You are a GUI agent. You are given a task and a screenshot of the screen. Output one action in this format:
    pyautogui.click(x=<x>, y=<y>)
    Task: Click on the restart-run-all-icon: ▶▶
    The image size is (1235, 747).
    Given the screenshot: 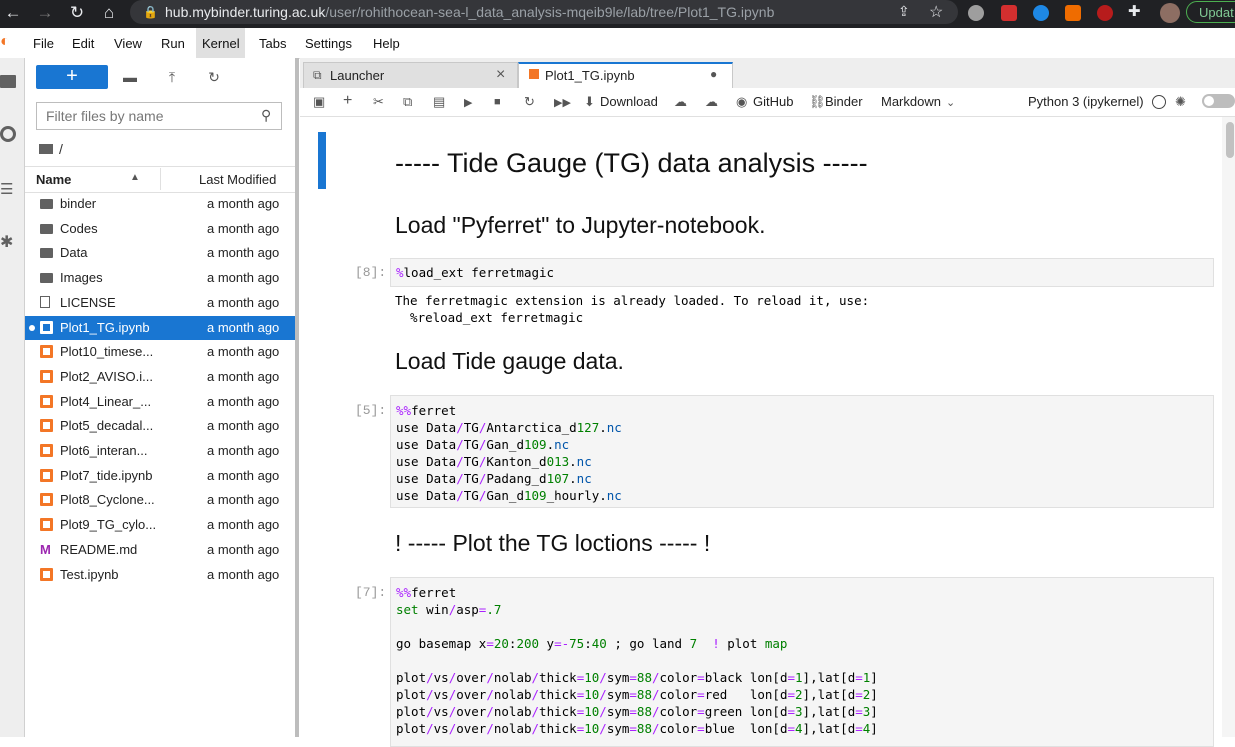 What is the action you would take?
    pyautogui.click(x=562, y=102)
    